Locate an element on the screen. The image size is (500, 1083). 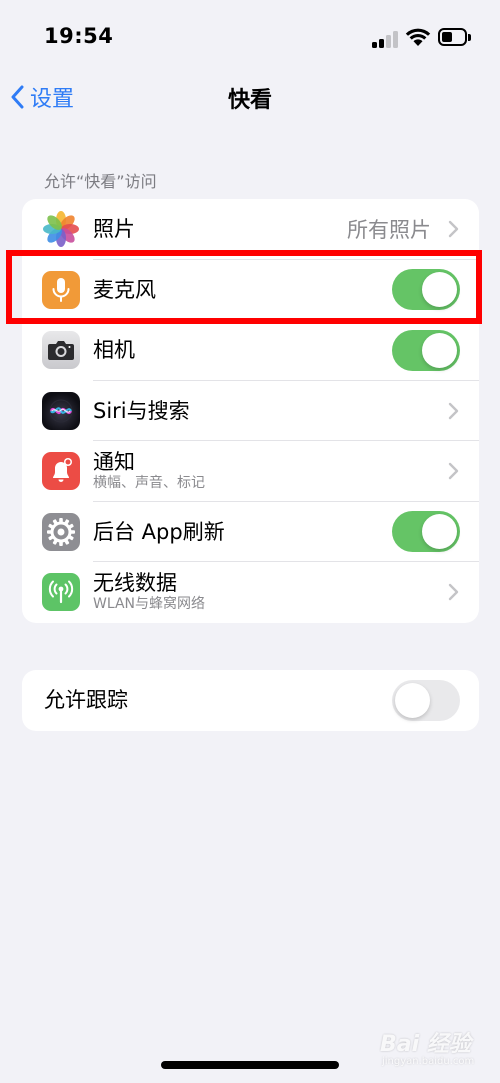
status-bar: 19:54 is located at coordinates (250, 40).